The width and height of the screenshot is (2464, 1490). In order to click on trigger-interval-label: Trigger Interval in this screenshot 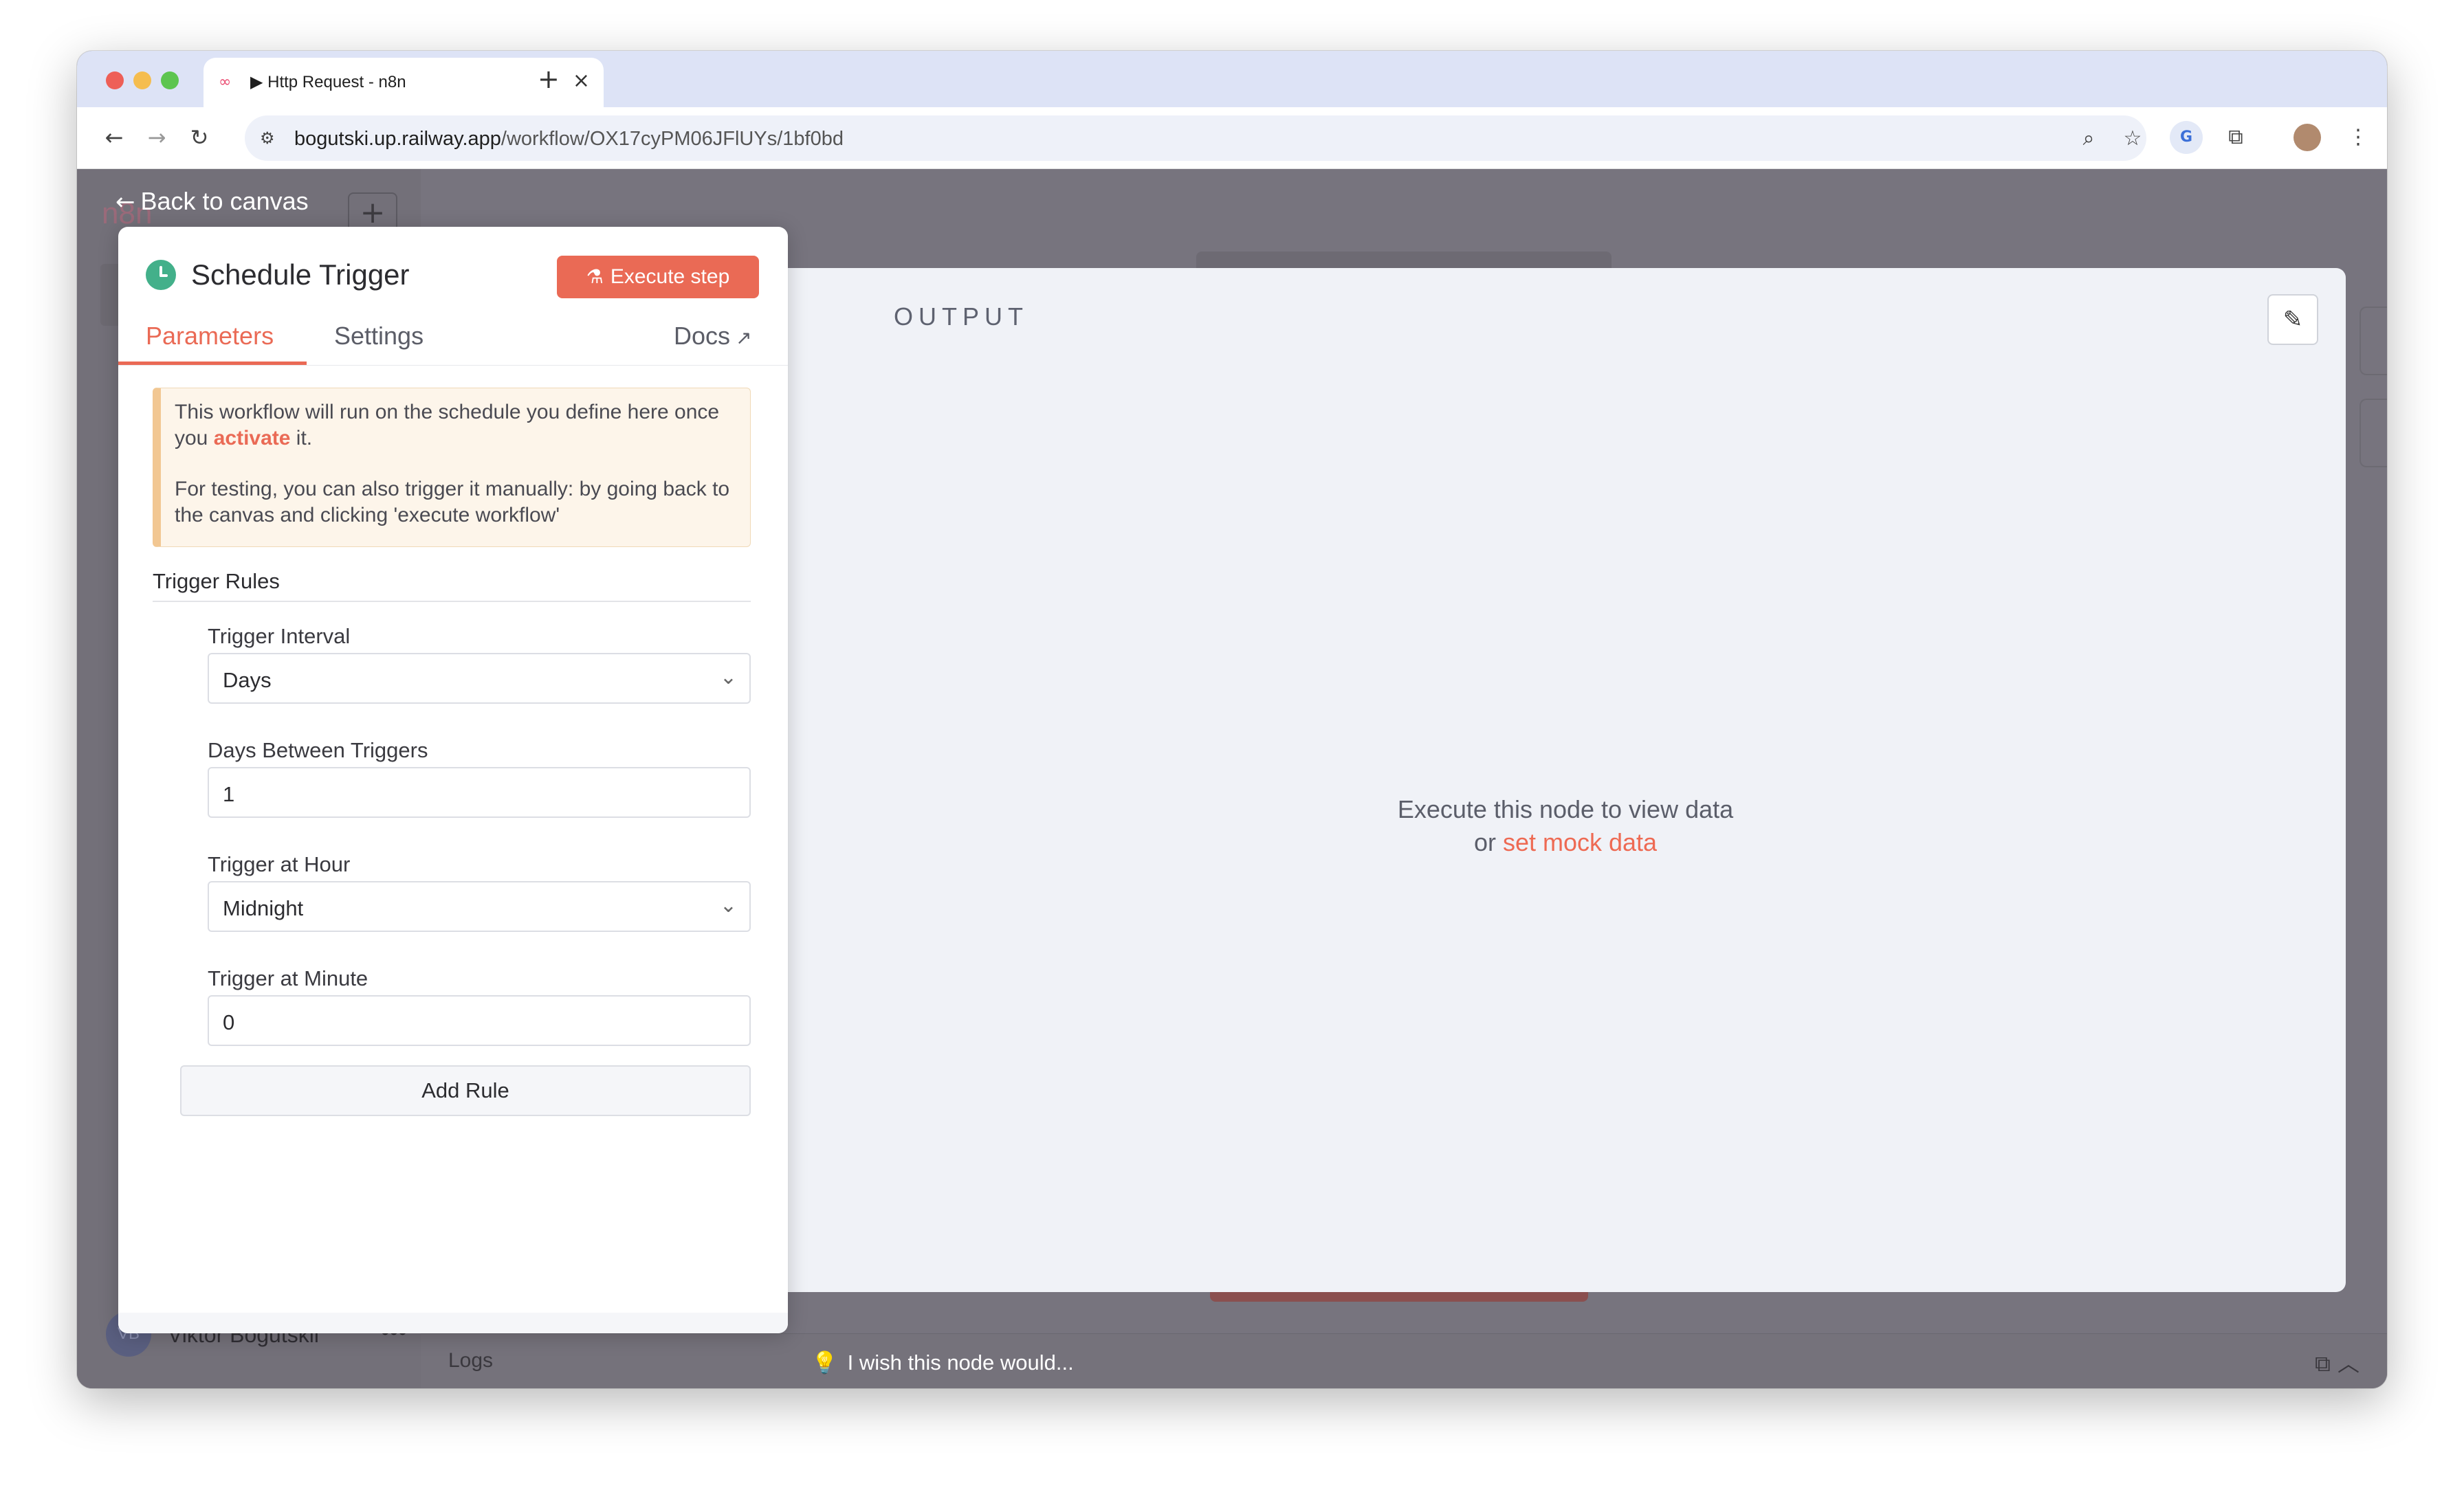, I will do `click(279, 636)`.